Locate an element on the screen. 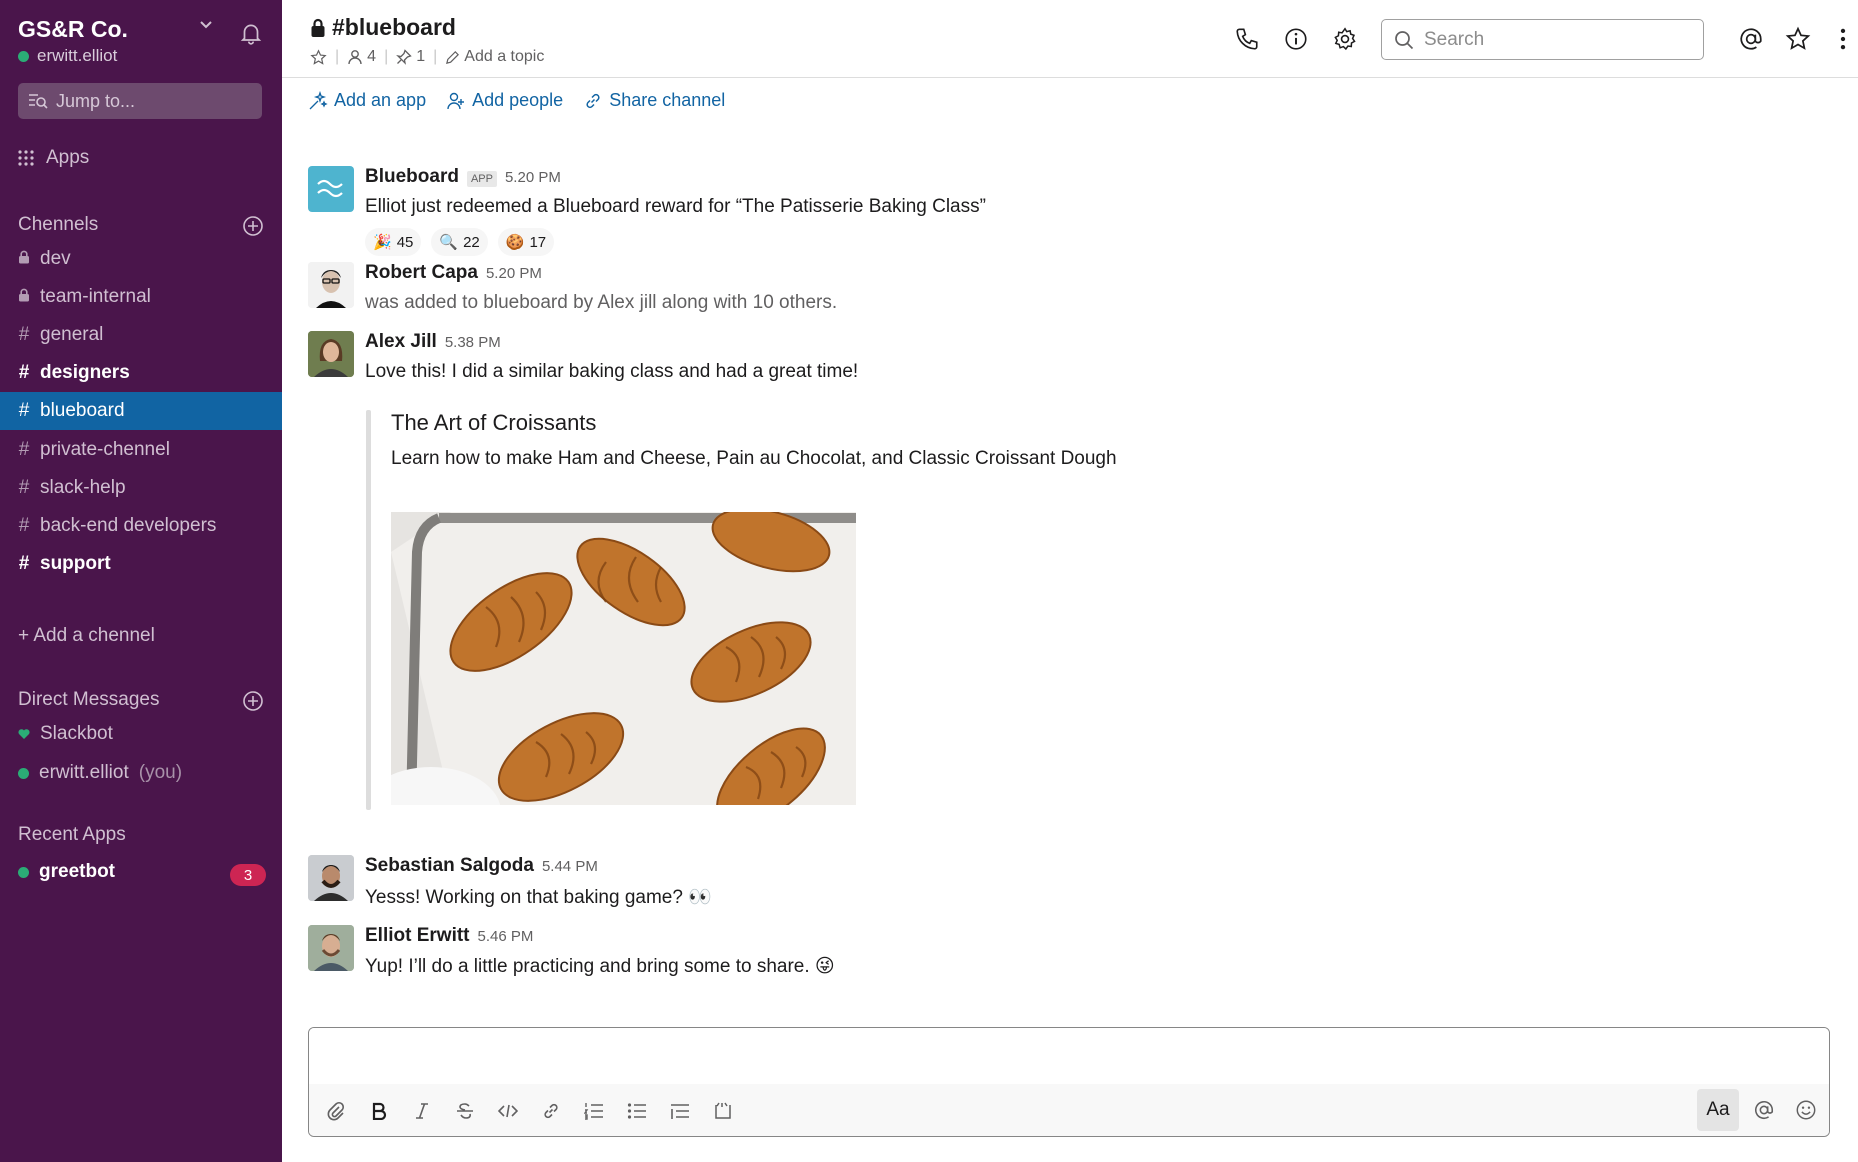 This screenshot has height=1162, width=1858. channel-label: private-chennel is located at coordinates (105, 449).